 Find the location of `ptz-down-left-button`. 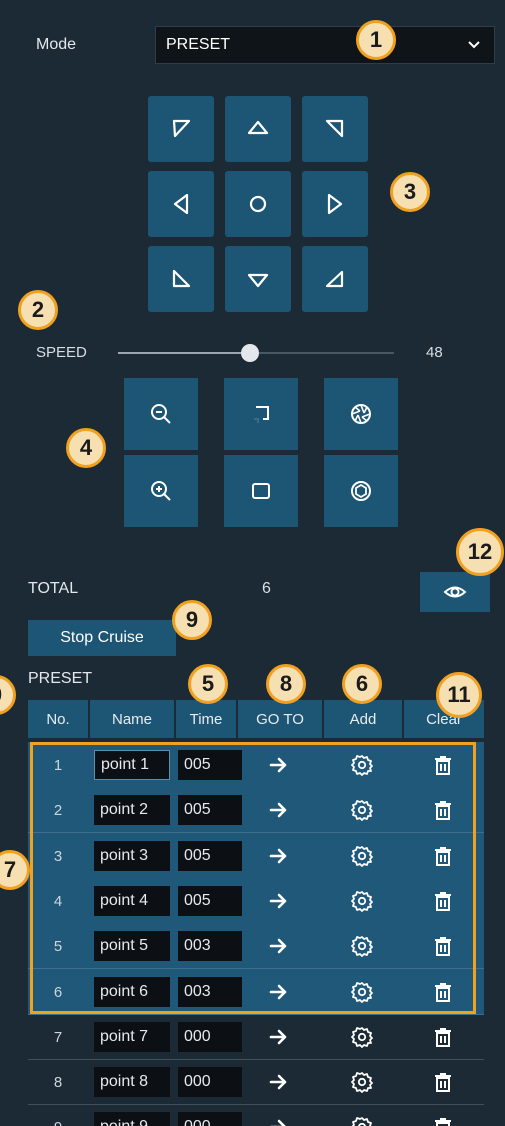

ptz-down-left-button is located at coordinates (181, 279).